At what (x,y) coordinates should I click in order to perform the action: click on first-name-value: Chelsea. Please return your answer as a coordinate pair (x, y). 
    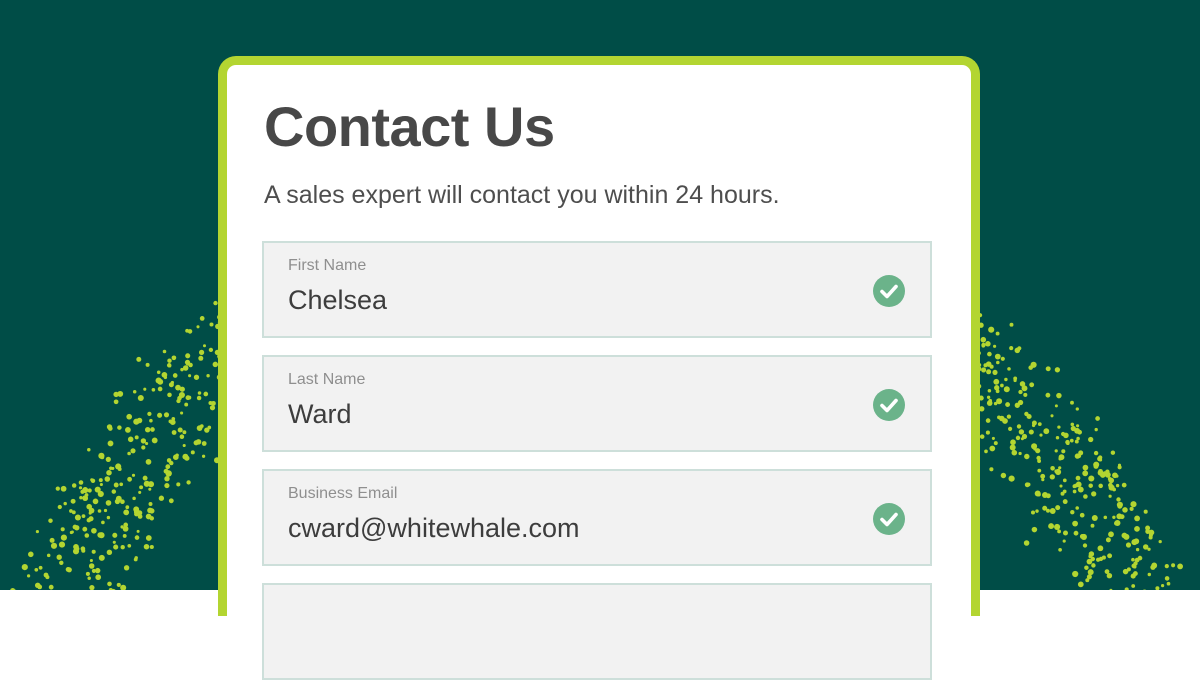
    Looking at the image, I should click on (337, 300).